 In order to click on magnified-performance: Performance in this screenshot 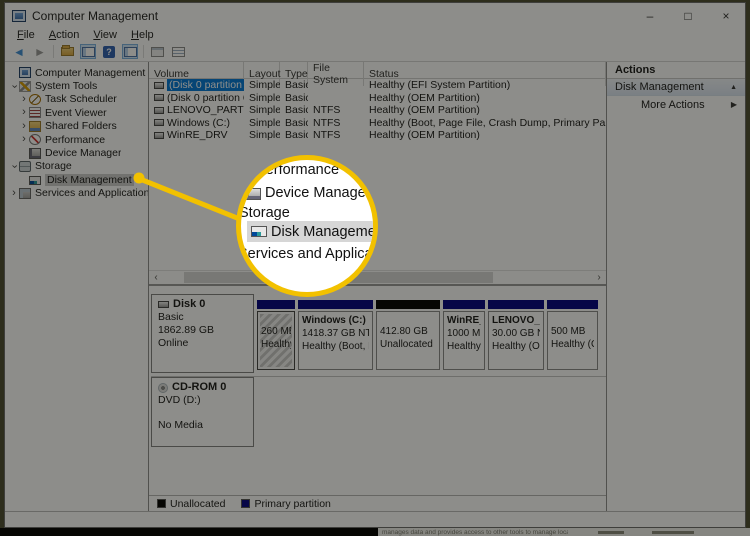, I will do `click(298, 170)`.